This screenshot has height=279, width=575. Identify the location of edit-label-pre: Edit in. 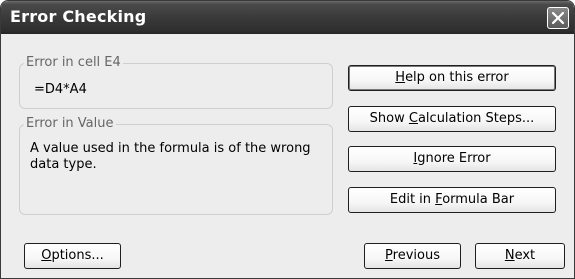
(412, 199).